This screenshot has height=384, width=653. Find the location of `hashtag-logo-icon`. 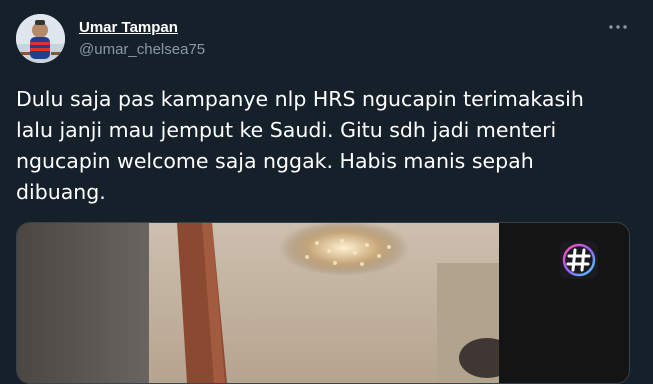

hashtag-logo-icon is located at coordinates (579, 260).